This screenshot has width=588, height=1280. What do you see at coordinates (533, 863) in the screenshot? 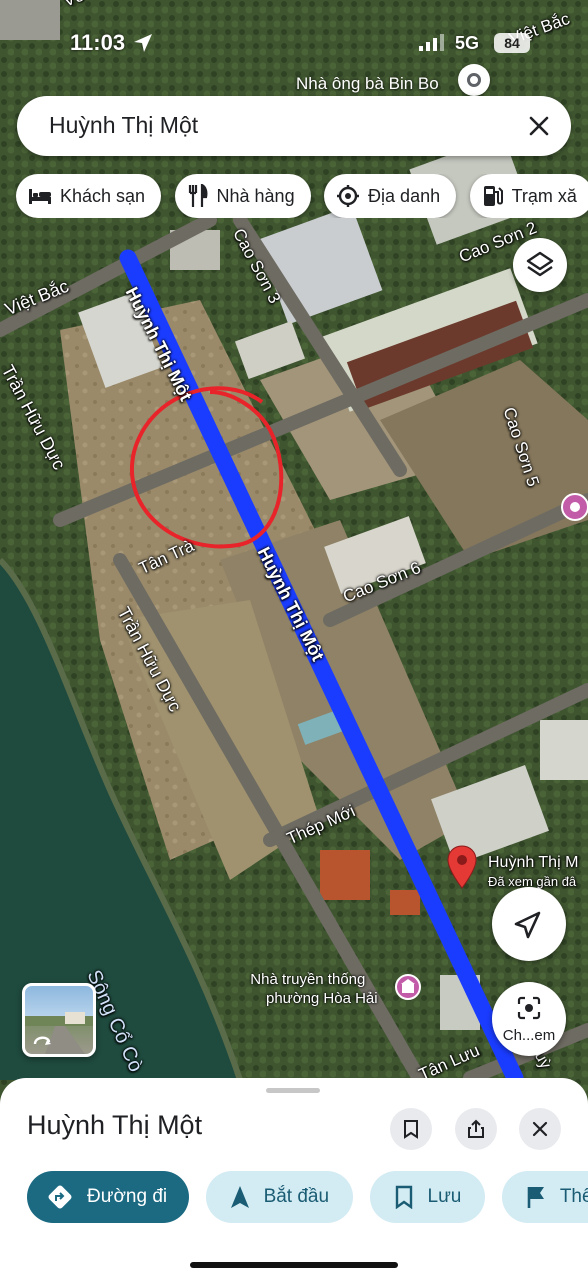
I see `pin-title: Huỳnh Thị M` at bounding box center [533, 863].